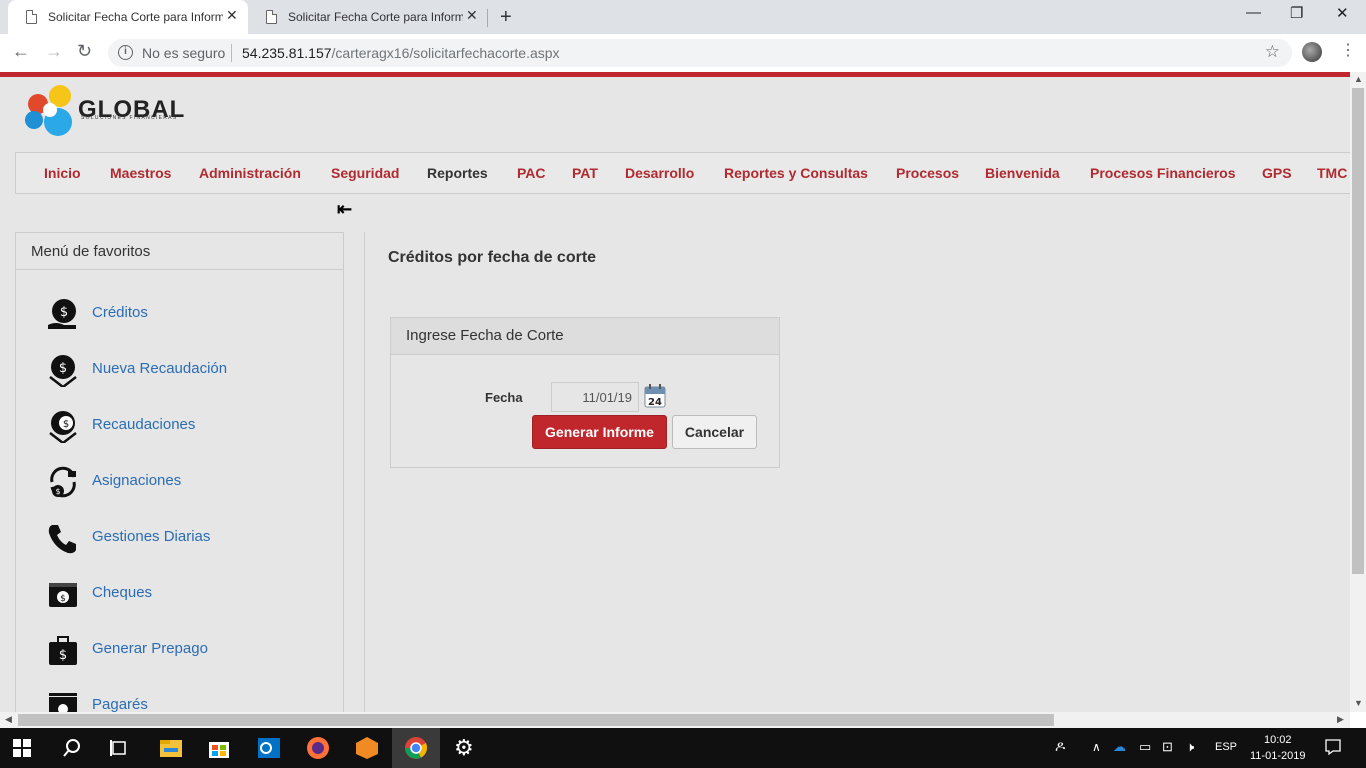 This screenshot has height=768, width=1366. I want to click on forward-arrow-icon: →, so click(54, 51).